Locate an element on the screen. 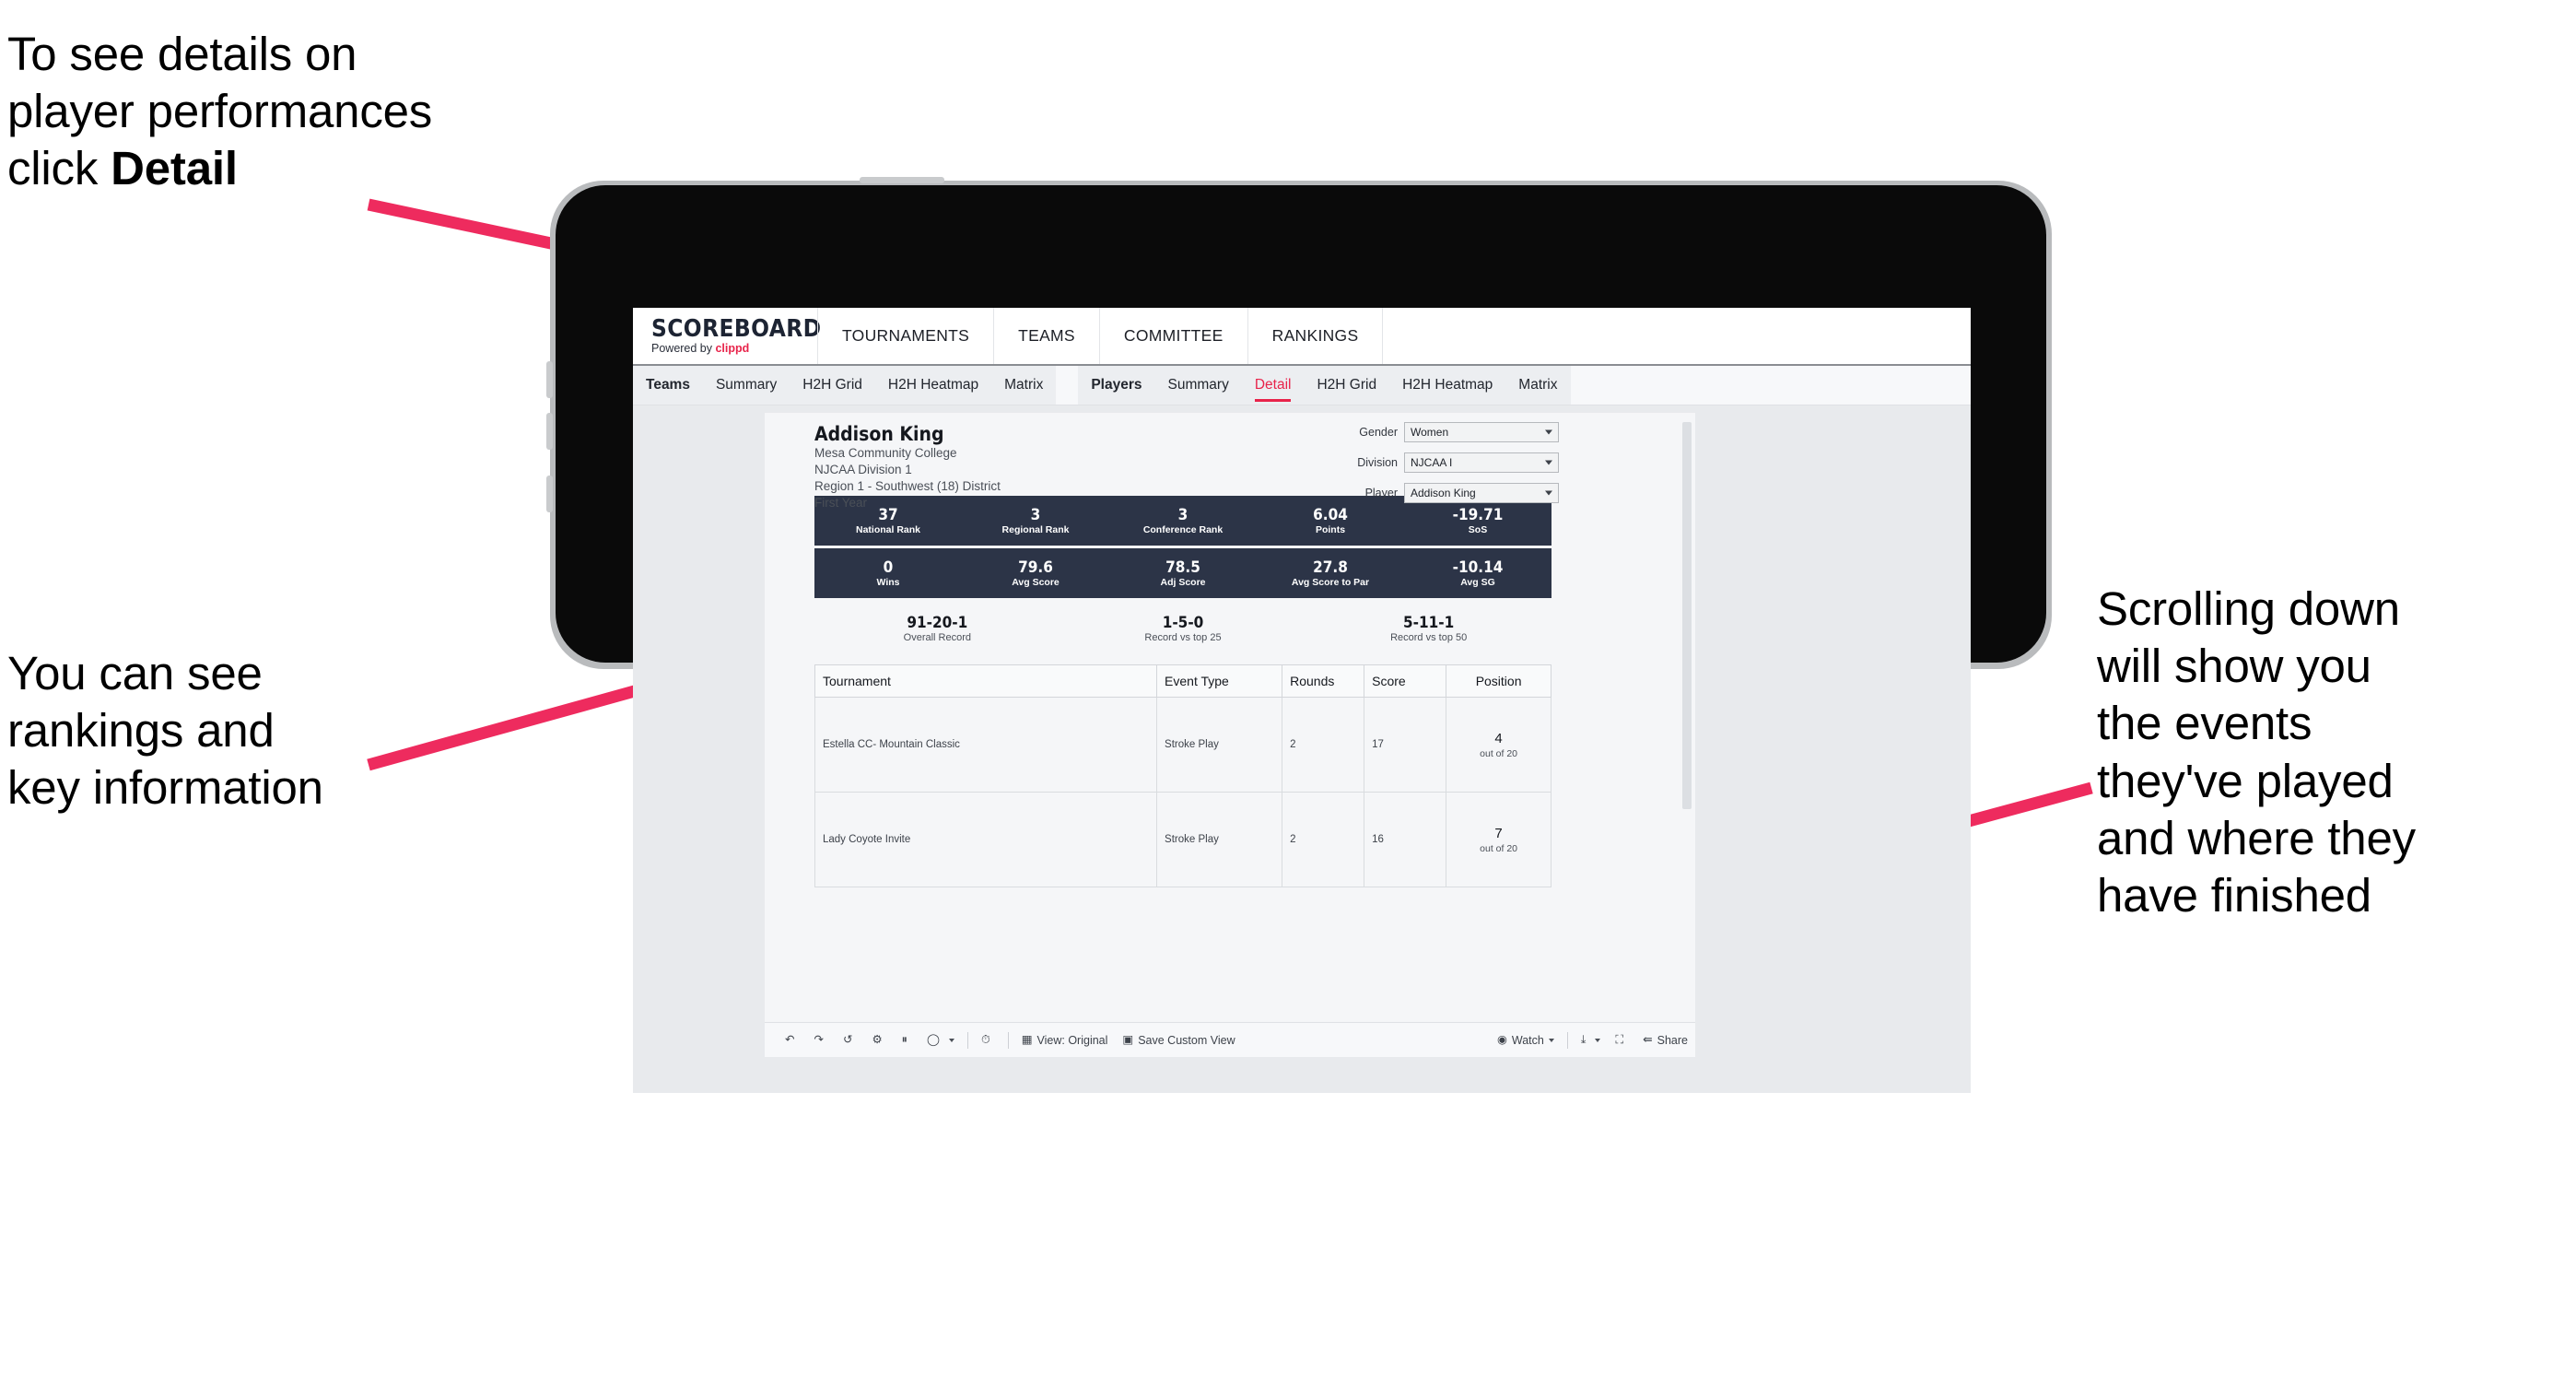 Image resolution: width=2576 pixels, height=1386 pixels. selector-row-player: Player Addison King is located at coordinates (1434, 493).